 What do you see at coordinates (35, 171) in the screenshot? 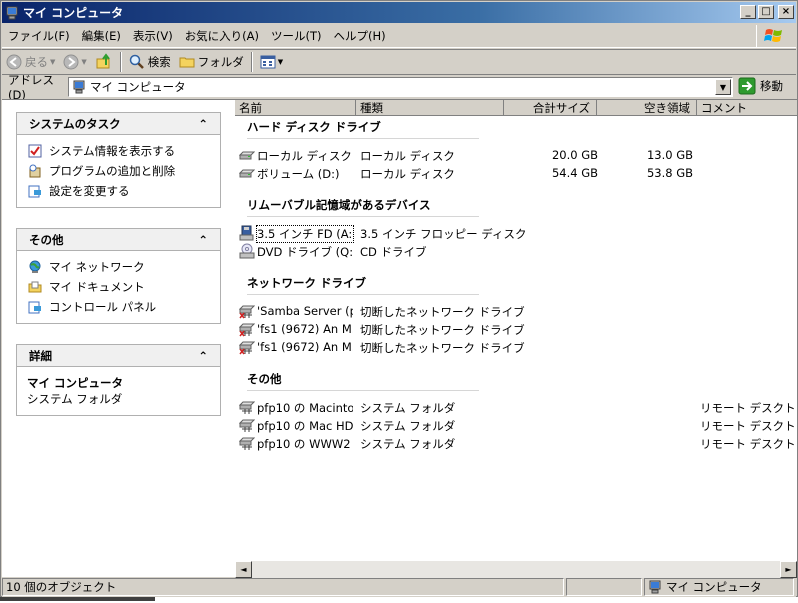
I see `add-remove-programs-icon` at bounding box center [35, 171].